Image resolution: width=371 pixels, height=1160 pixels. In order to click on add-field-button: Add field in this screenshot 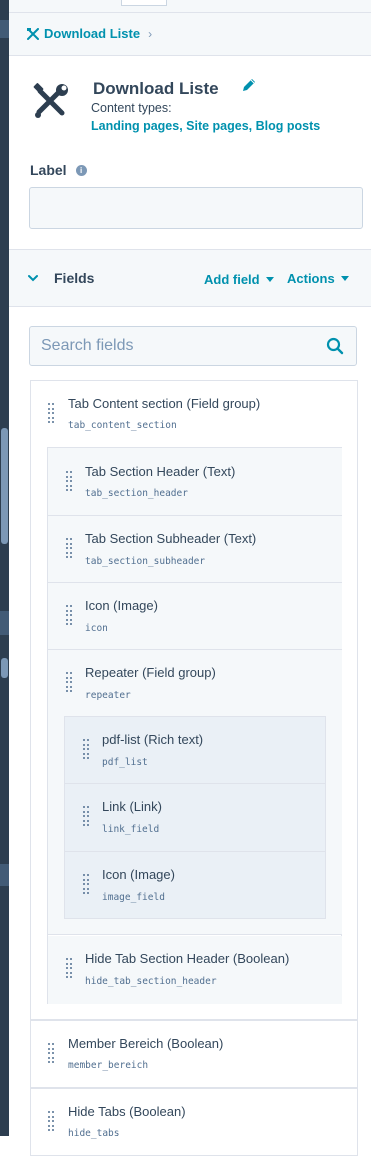, I will do `click(239, 279)`.